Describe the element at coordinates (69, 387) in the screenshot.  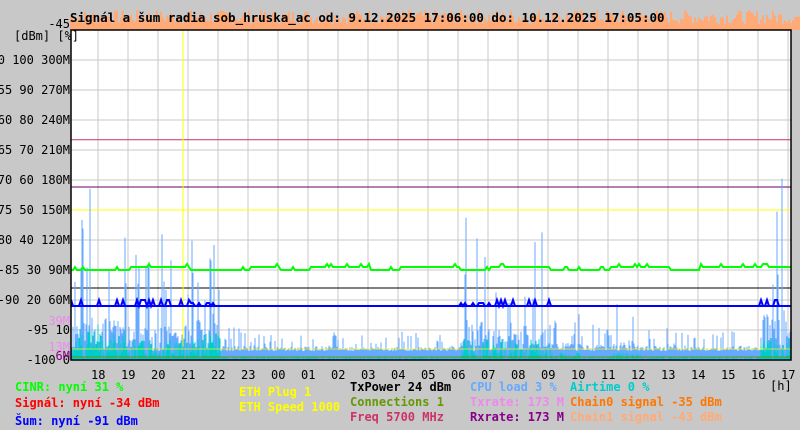
I see `legend-cinr: CINR: nyní 31 %` at that location.